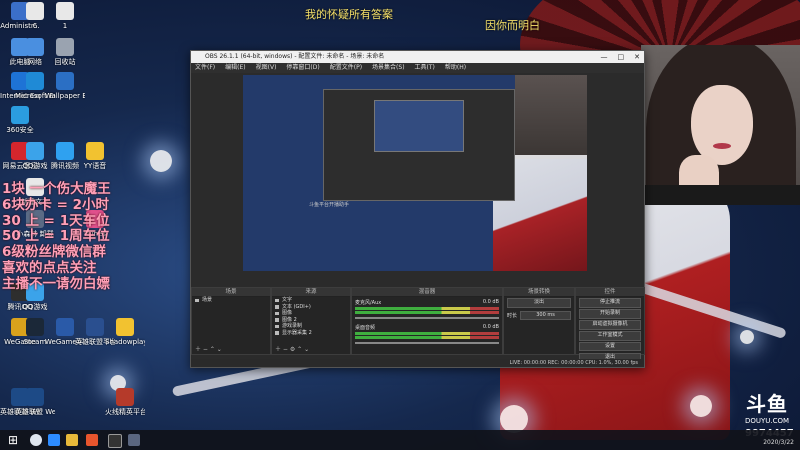 The height and width of the screenshot is (450, 800). Describe the element at coordinates (56, 220) in the screenshot. I see `stream-info-line: 30 上 = 1天车位` at that location.